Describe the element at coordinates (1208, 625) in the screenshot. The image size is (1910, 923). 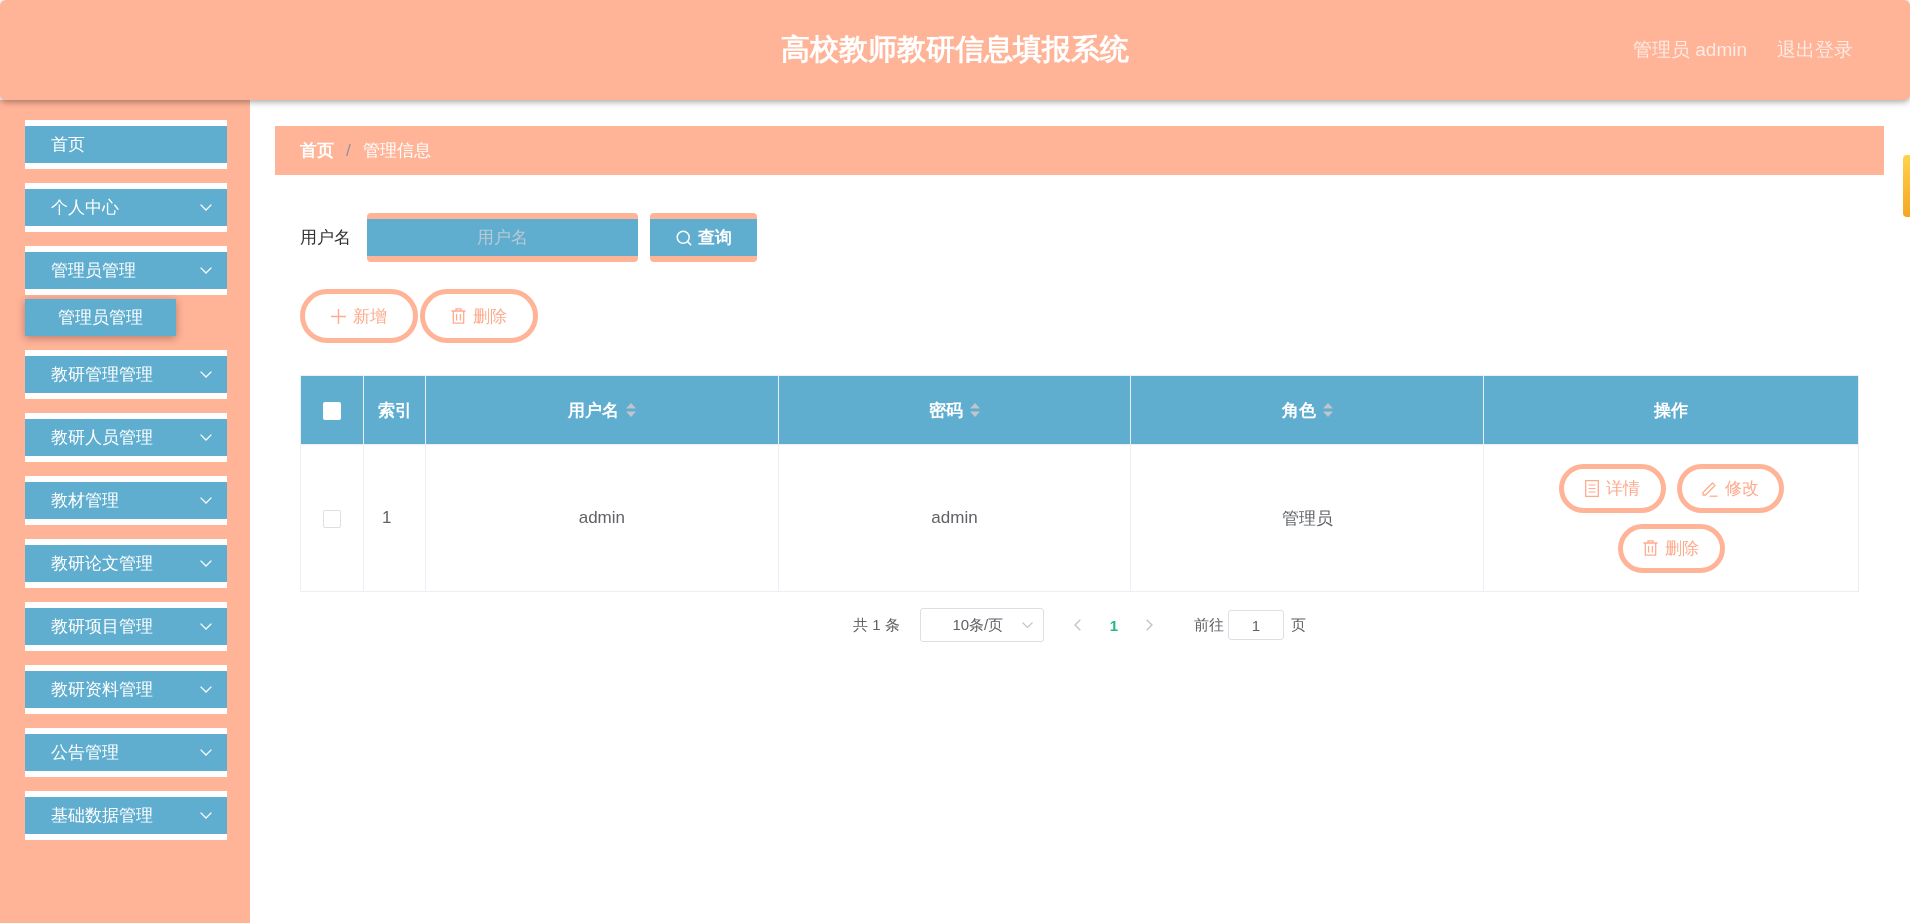
I see `goto-label: 前往` at that location.